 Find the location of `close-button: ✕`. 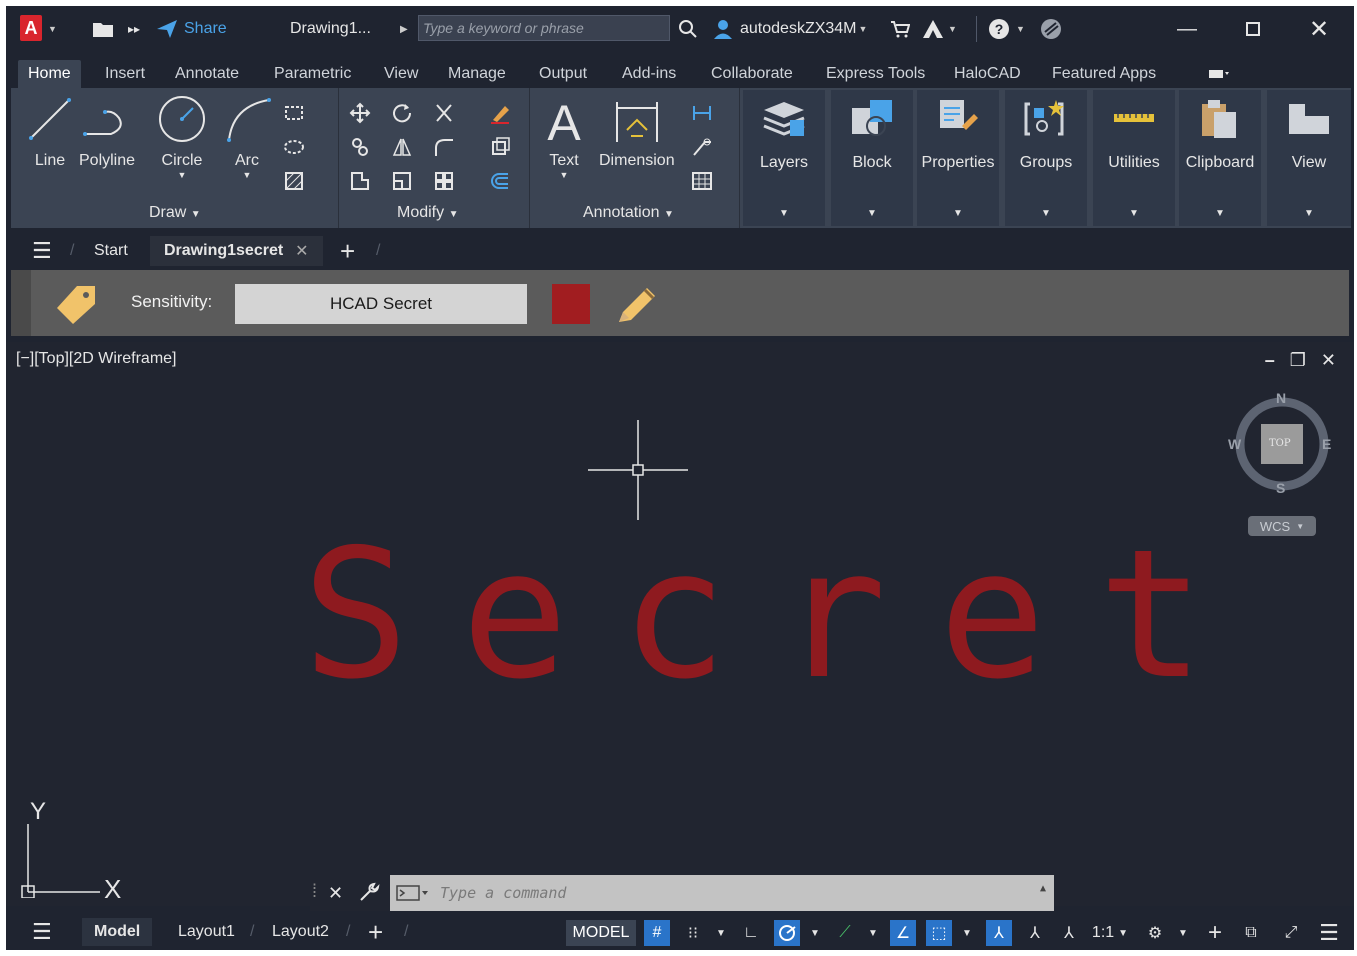

close-button: ✕ is located at coordinates (1319, 29).